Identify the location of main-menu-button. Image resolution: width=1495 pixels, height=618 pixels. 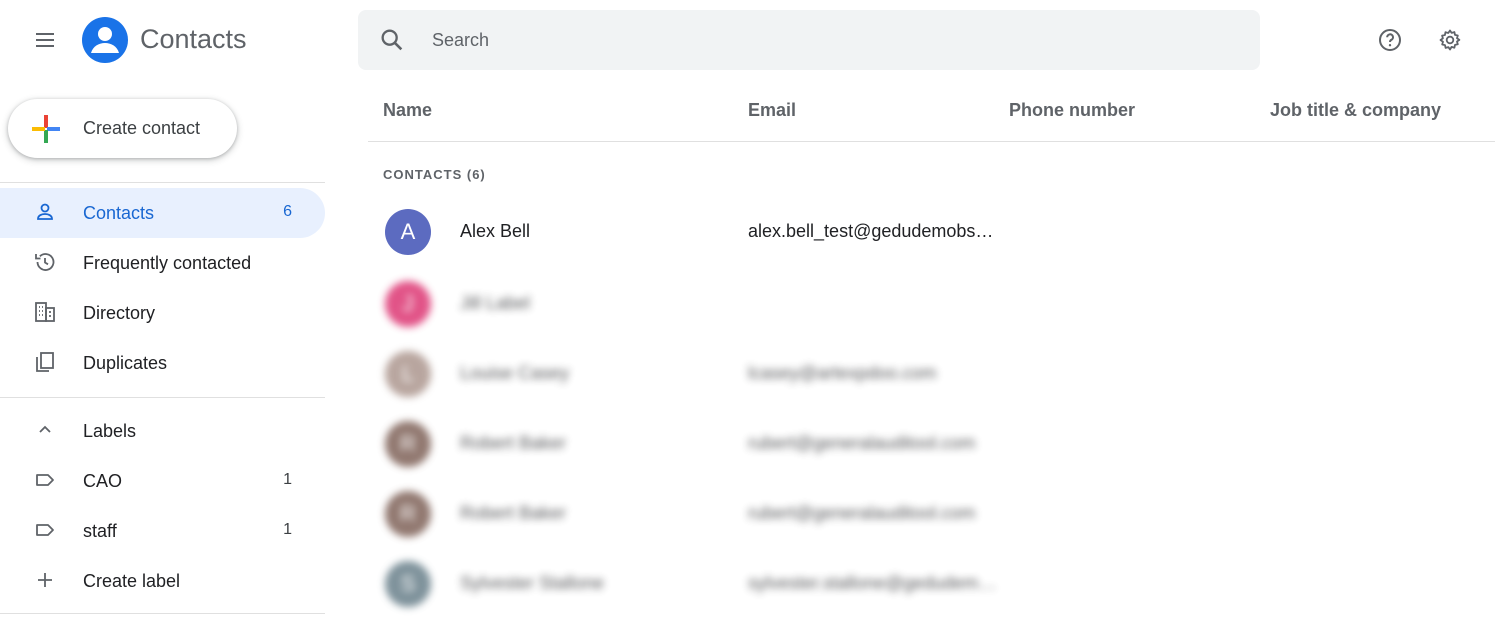
(45, 40).